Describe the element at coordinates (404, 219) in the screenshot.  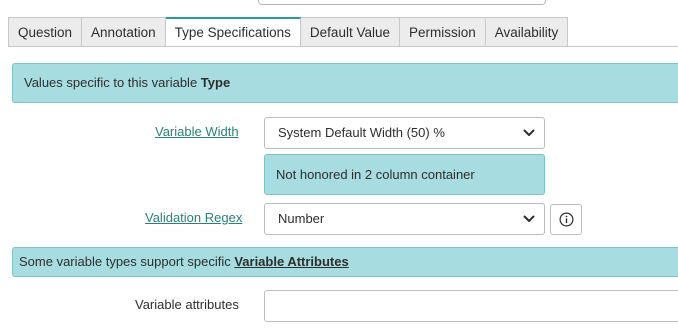
I see `validation-regex-select: Number` at that location.